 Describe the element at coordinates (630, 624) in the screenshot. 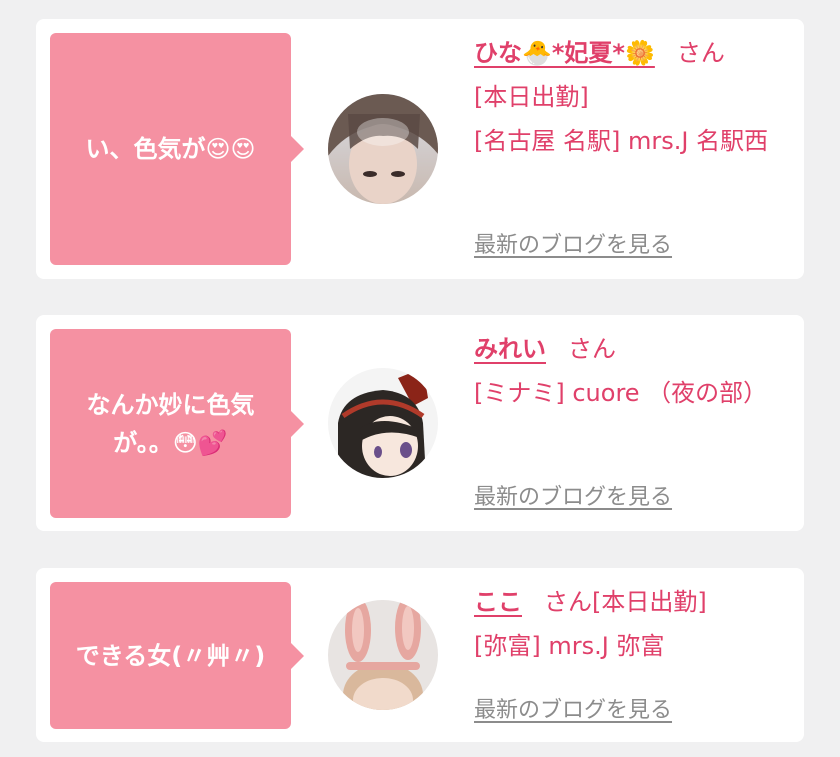

I see `post-info: ここ さん[本日出勤] [弥富] mrs.J 弥富` at that location.